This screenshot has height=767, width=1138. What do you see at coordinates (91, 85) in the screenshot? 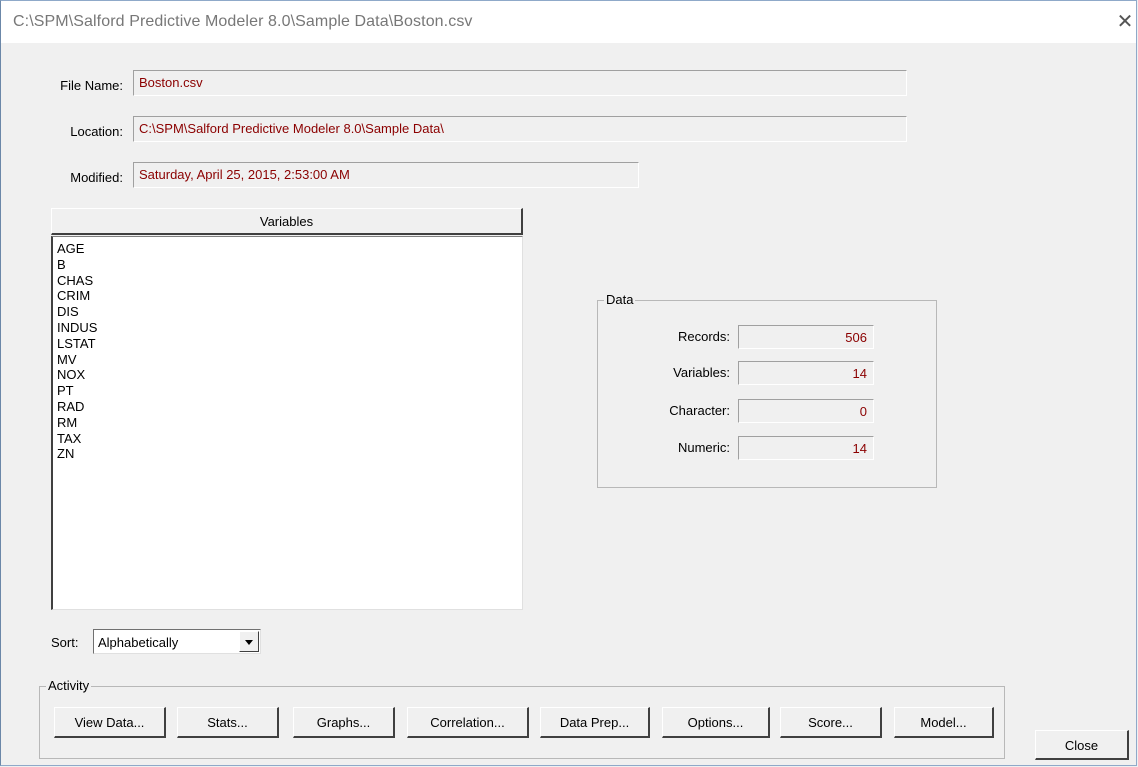
I see `file-name-label: File Name:` at bounding box center [91, 85].